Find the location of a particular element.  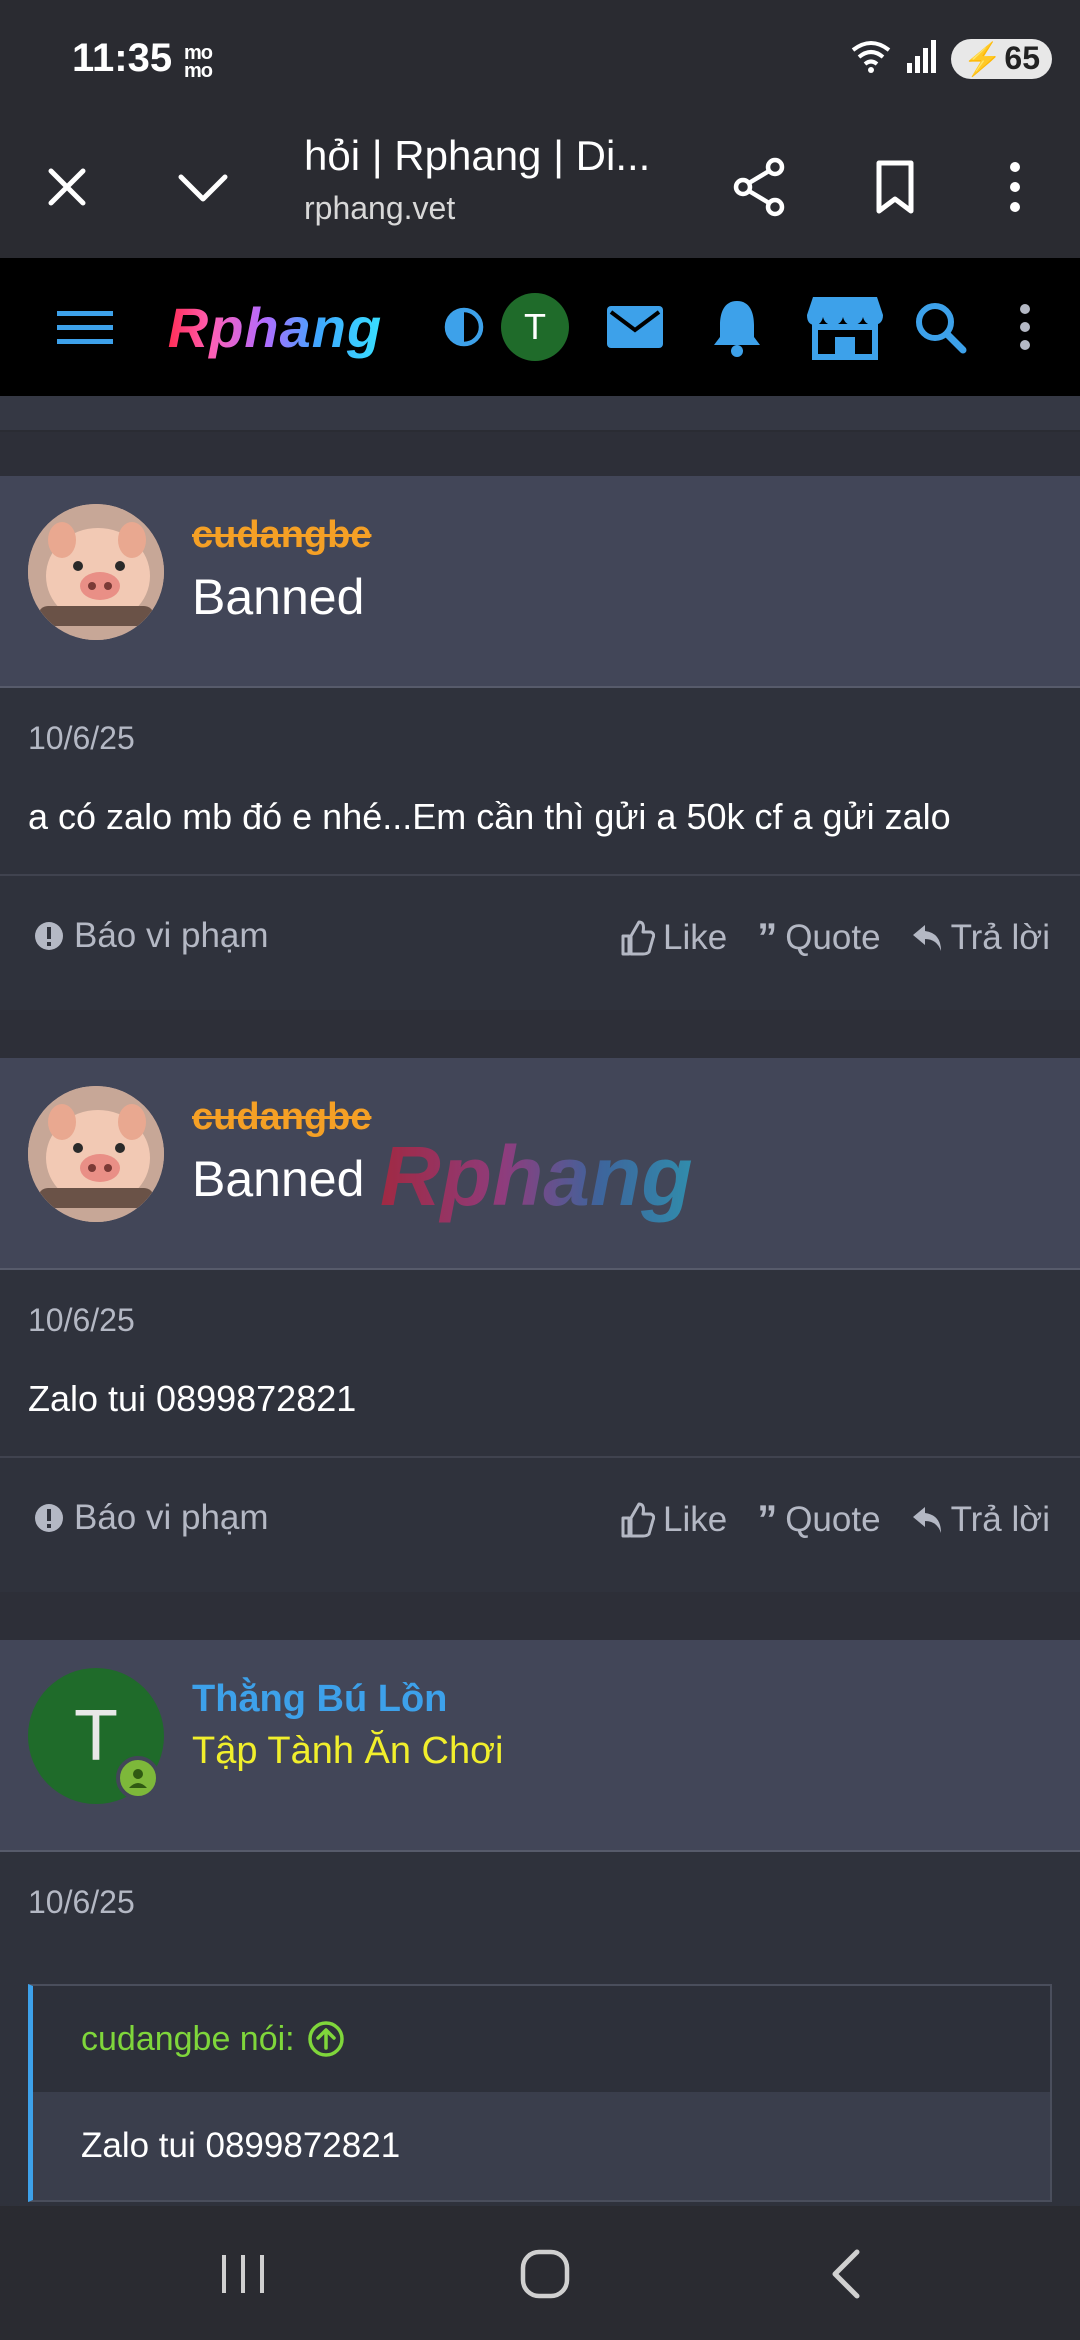

avatar-initial: T is located at coordinates (96, 1736).